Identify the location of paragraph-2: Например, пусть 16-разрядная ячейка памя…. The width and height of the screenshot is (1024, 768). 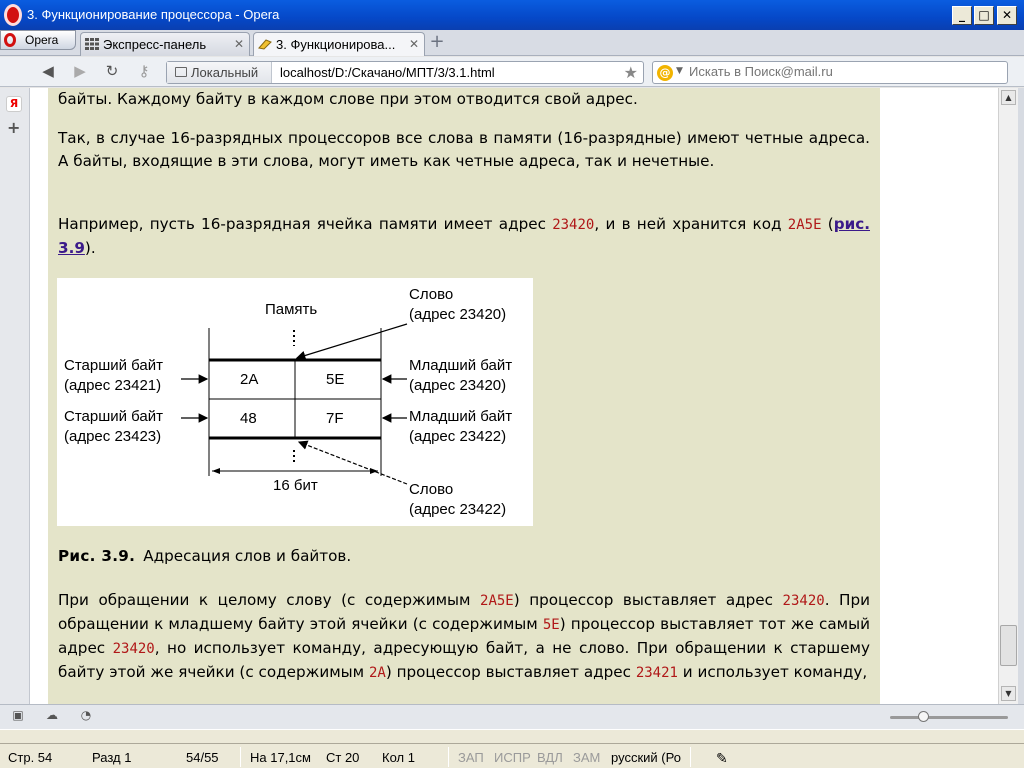
(464, 236).